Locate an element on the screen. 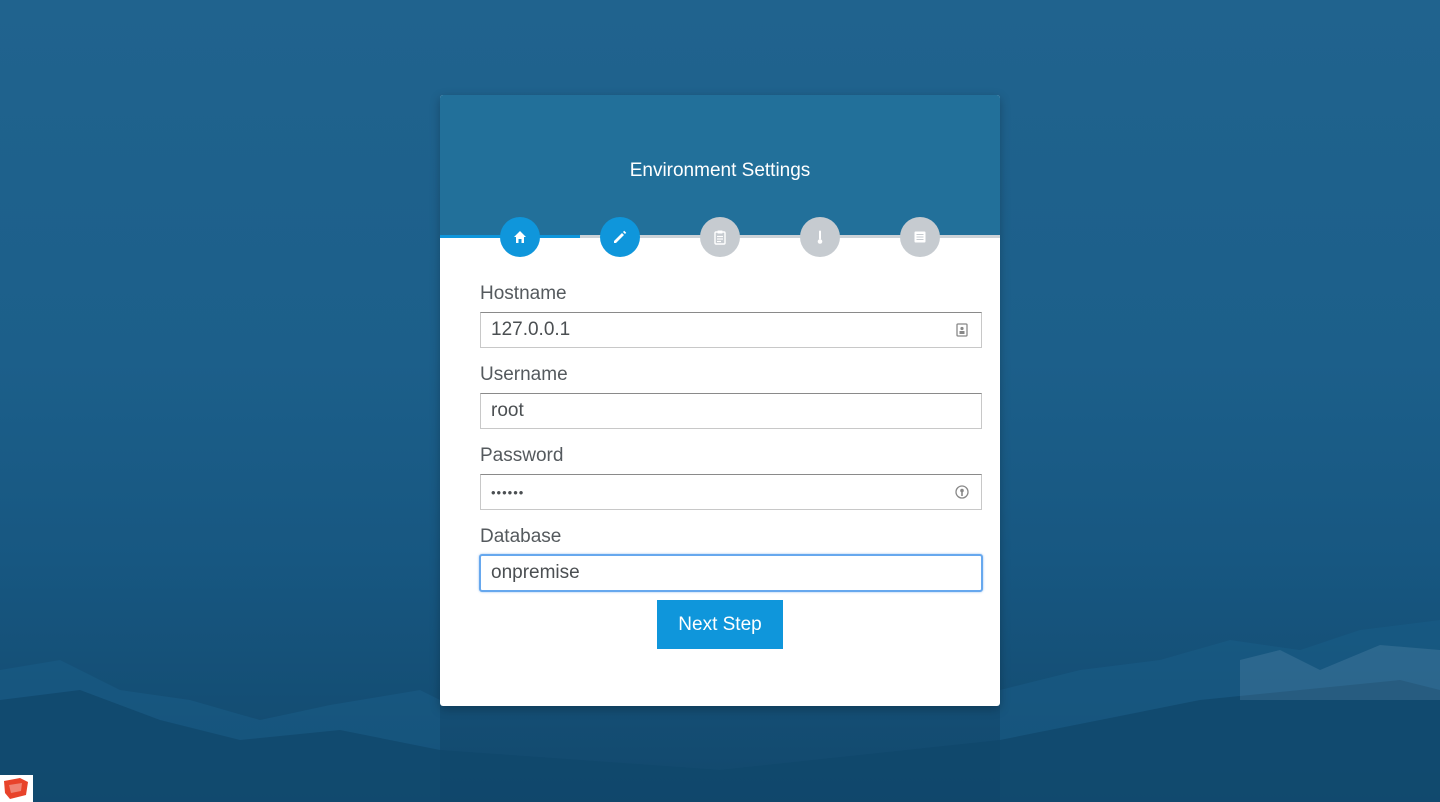 Image resolution: width=1440 pixels, height=802 pixels. clipboard-icon is located at coordinates (720, 237).